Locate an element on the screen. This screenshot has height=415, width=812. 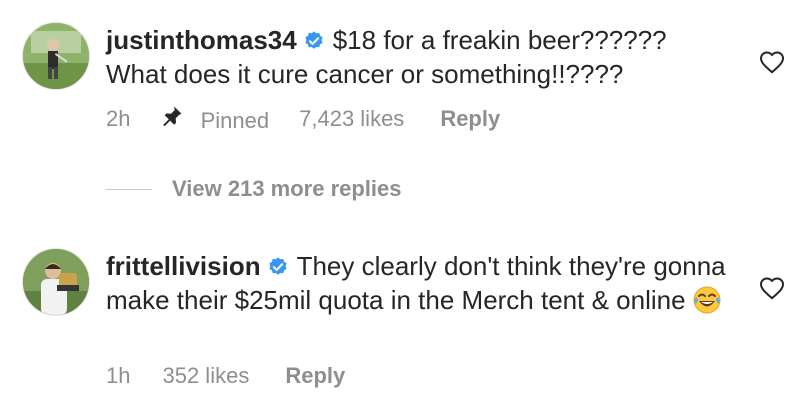
divider-line is located at coordinates (129, 189).